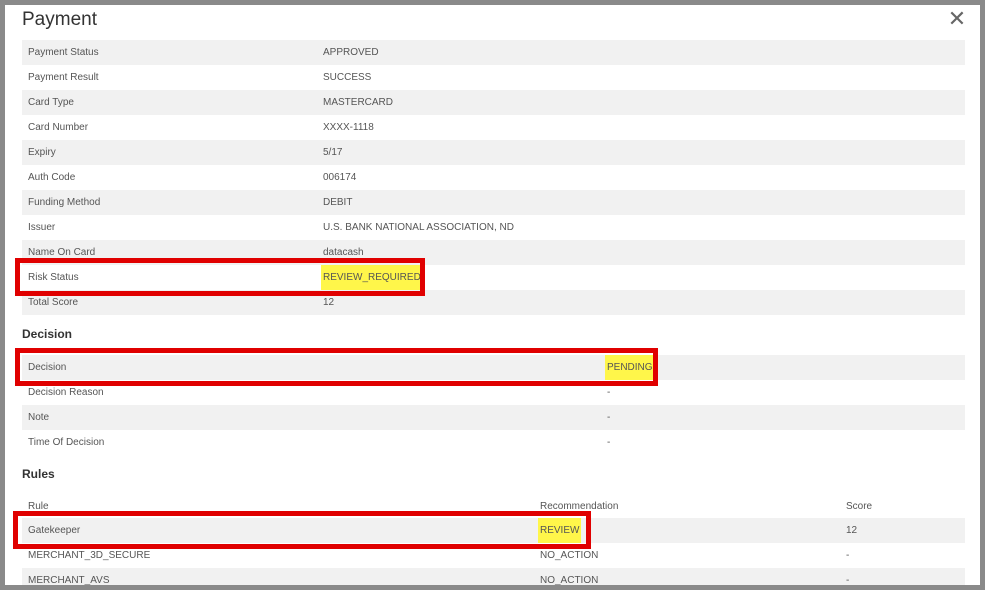 The height and width of the screenshot is (590, 985). I want to click on dialog-title: Payment, so click(59, 19).